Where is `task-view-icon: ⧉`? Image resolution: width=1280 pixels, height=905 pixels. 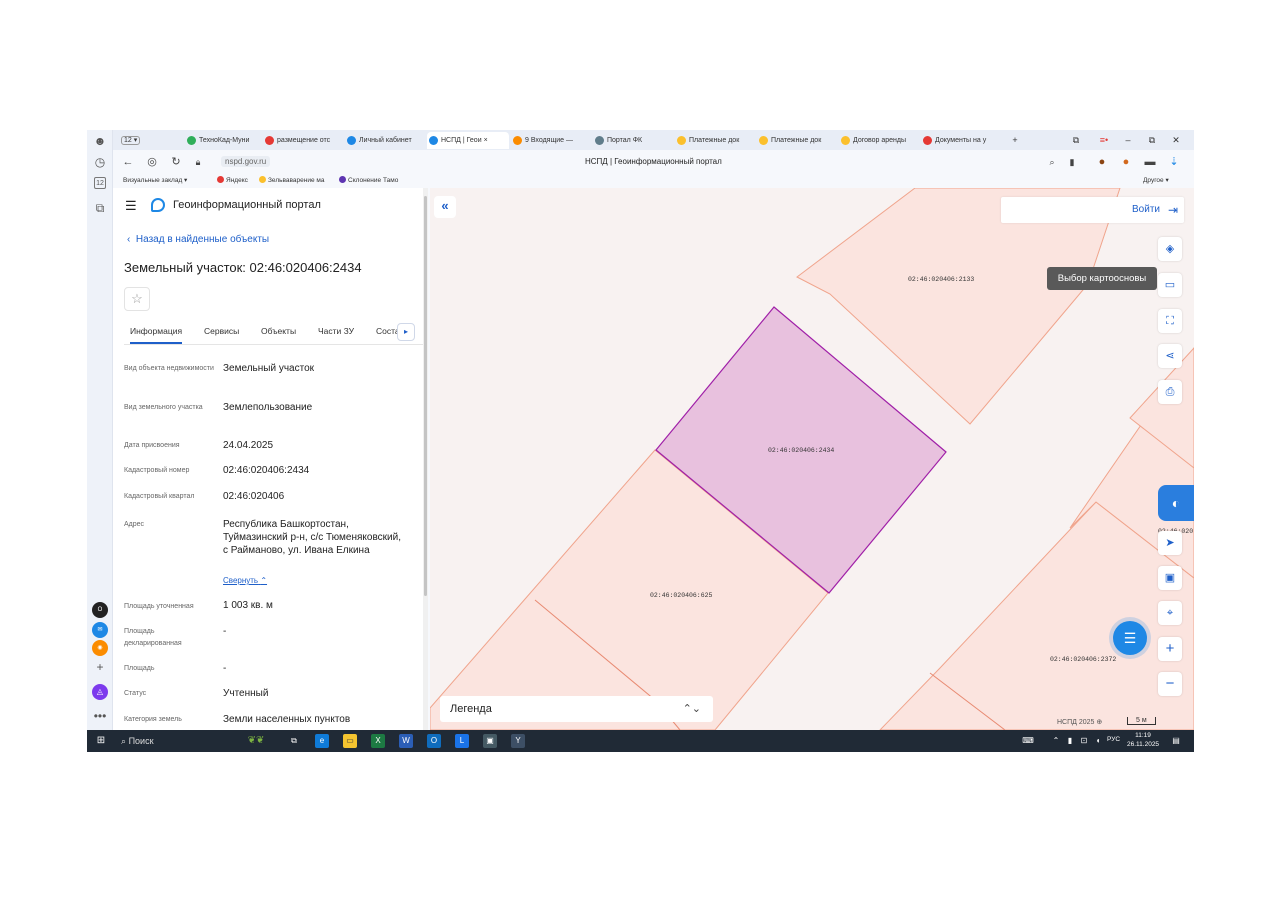 task-view-icon: ⧉ is located at coordinates (294, 741).